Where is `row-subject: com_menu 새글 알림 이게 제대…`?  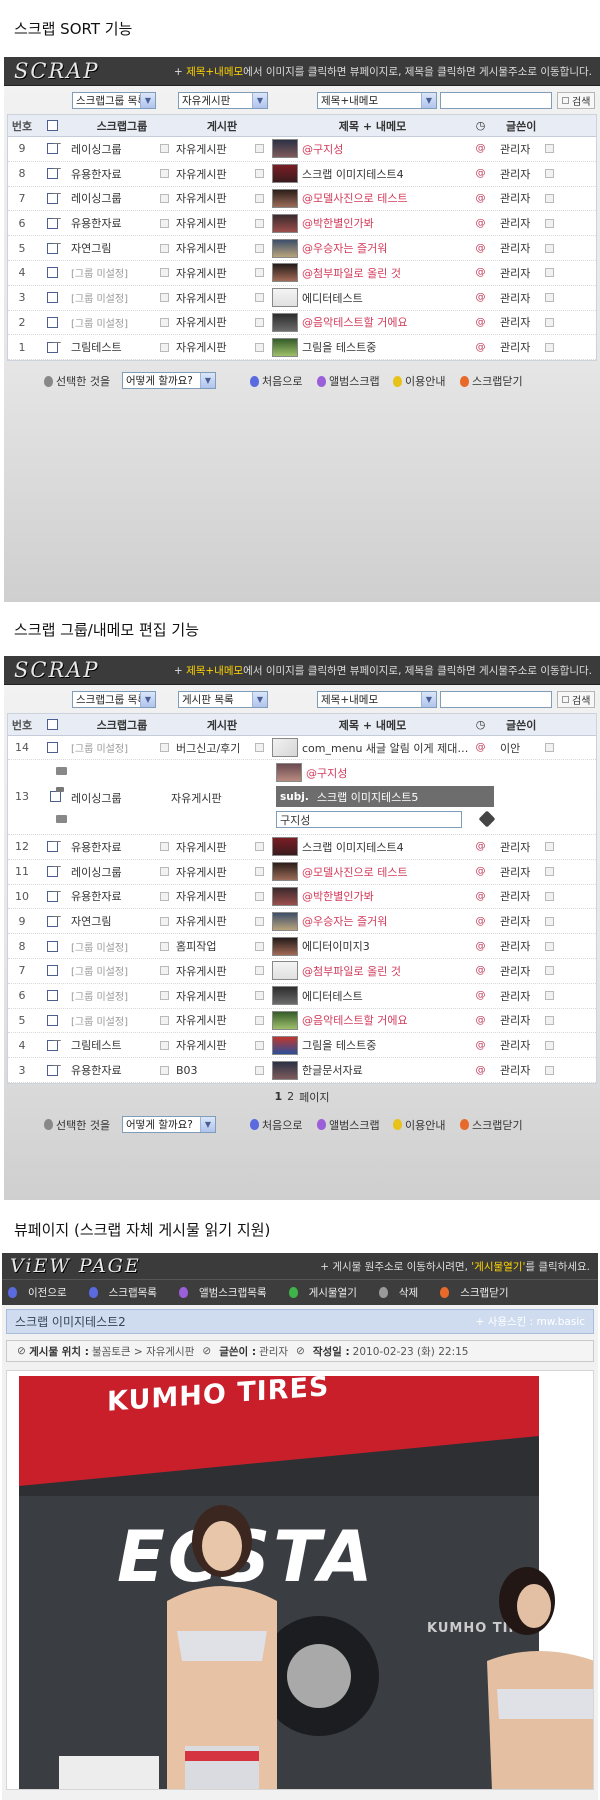
row-subject: com_menu 새글 알림 이게 제대… is located at coordinates (370, 747).